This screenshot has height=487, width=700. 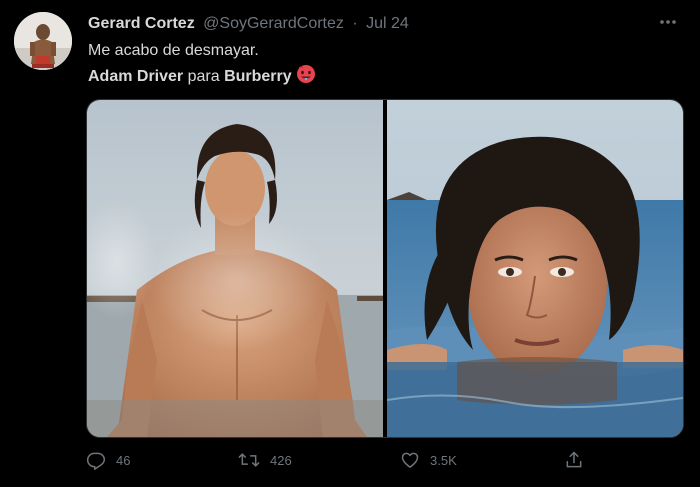 I want to click on like-count: 3.5K, so click(x=443, y=460).